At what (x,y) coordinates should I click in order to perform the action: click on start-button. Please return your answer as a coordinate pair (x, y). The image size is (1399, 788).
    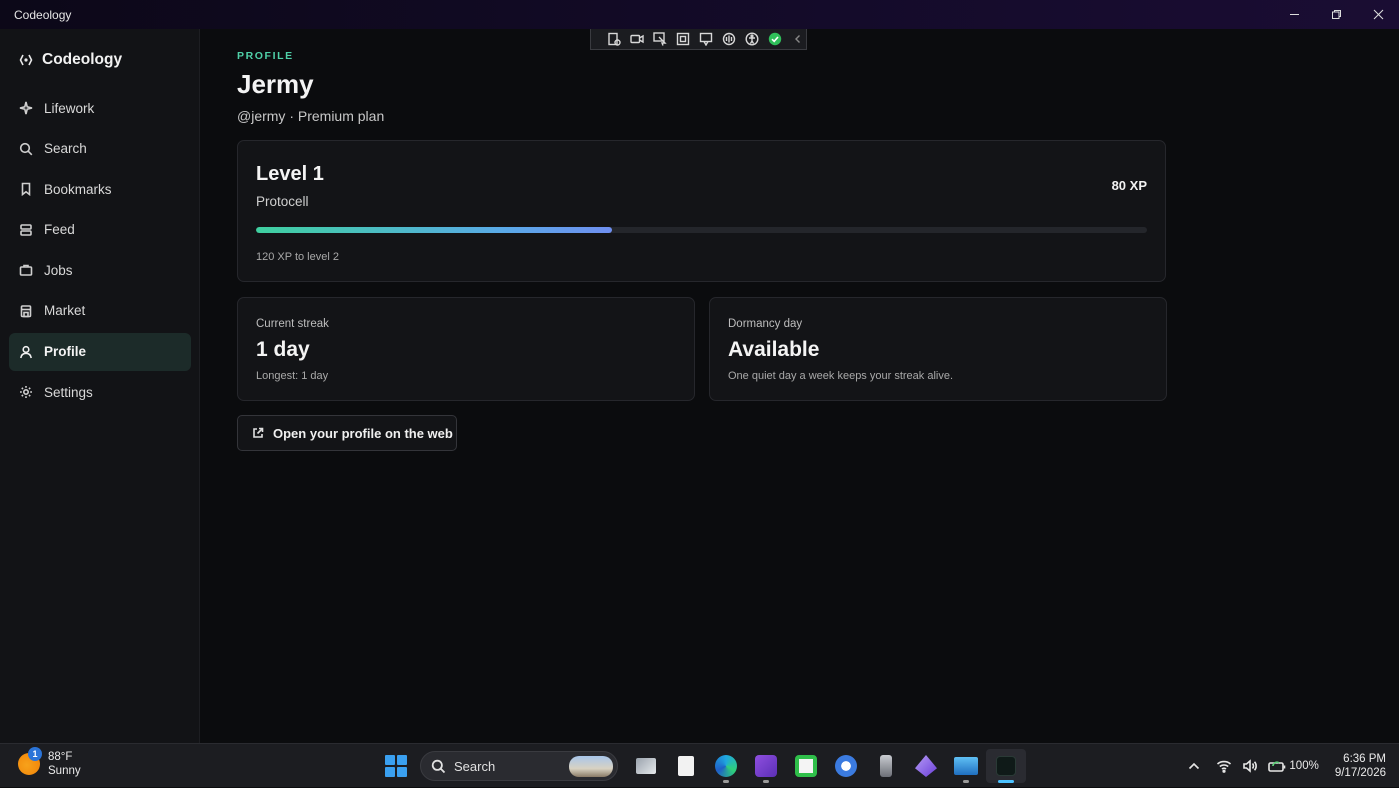
    Looking at the image, I should click on (396, 766).